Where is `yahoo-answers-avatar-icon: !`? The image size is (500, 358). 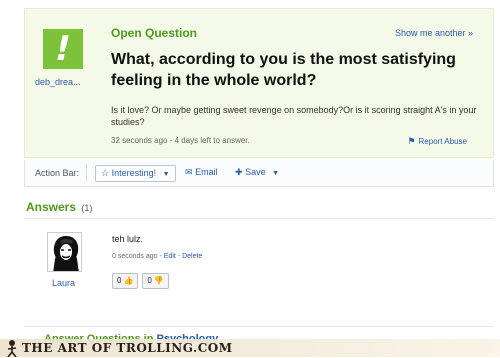 yahoo-answers-avatar-icon: ! is located at coordinates (63, 49).